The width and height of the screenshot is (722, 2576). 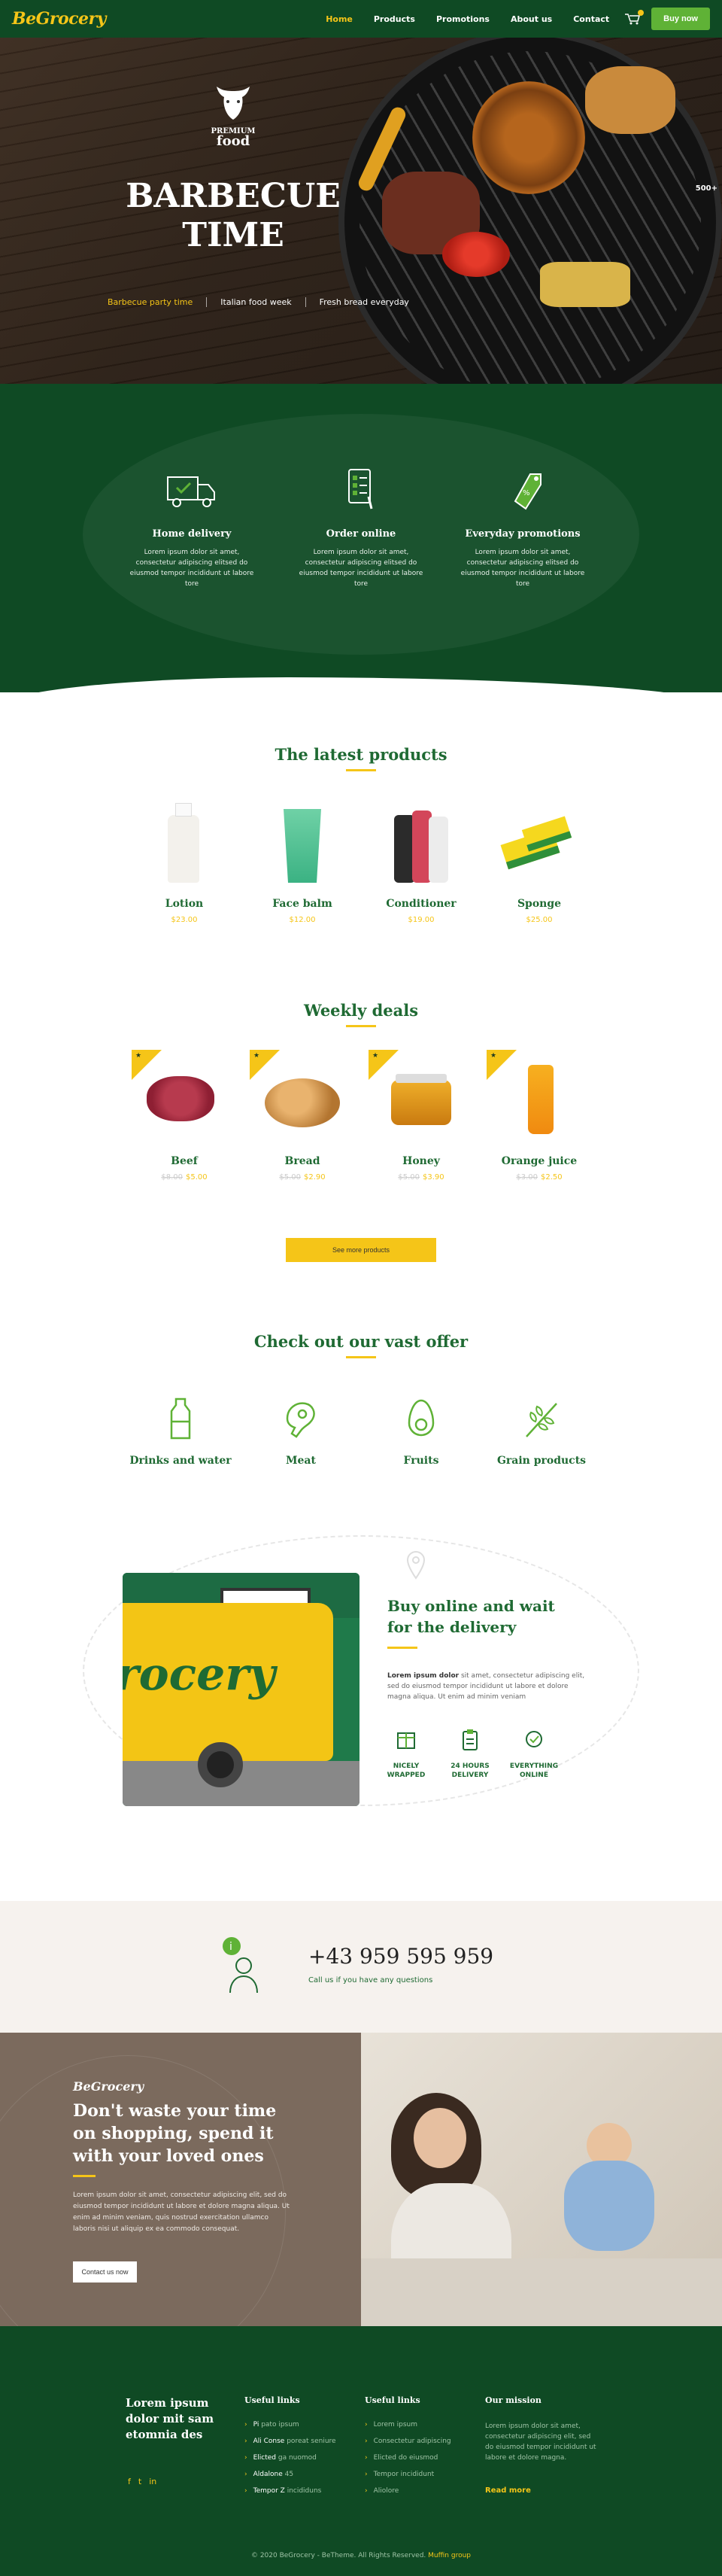 I want to click on face-balm-image, so click(x=302, y=842).